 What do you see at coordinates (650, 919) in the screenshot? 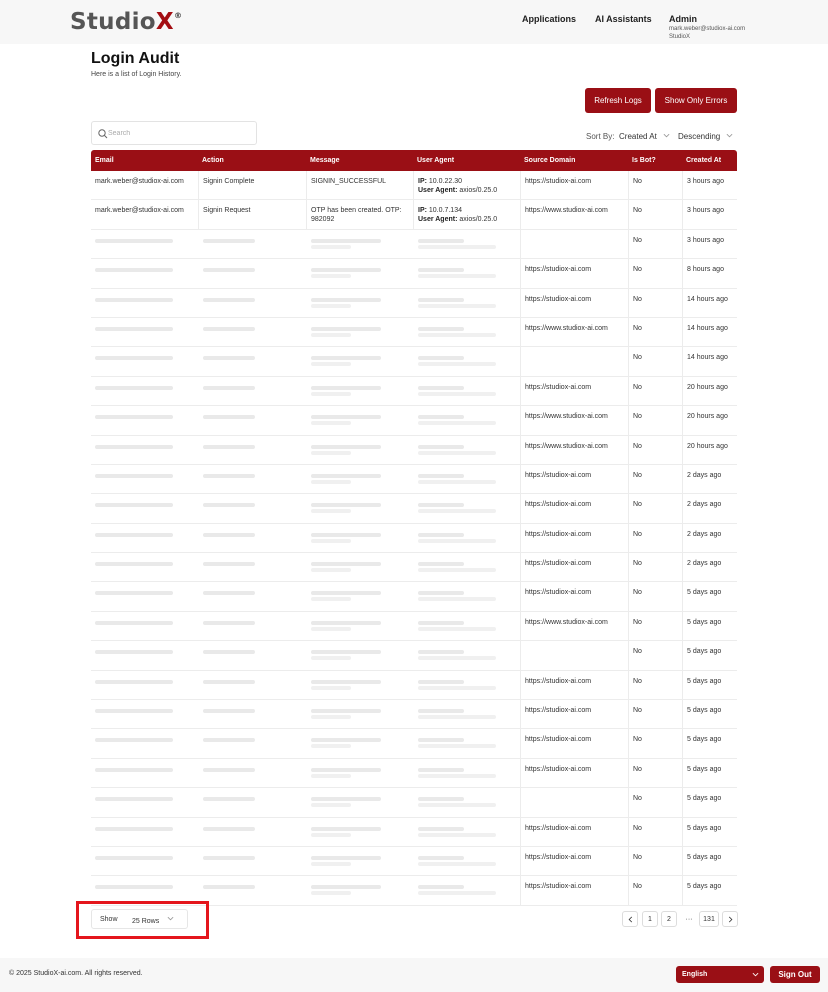
I see `page-button-1: 1` at bounding box center [650, 919].